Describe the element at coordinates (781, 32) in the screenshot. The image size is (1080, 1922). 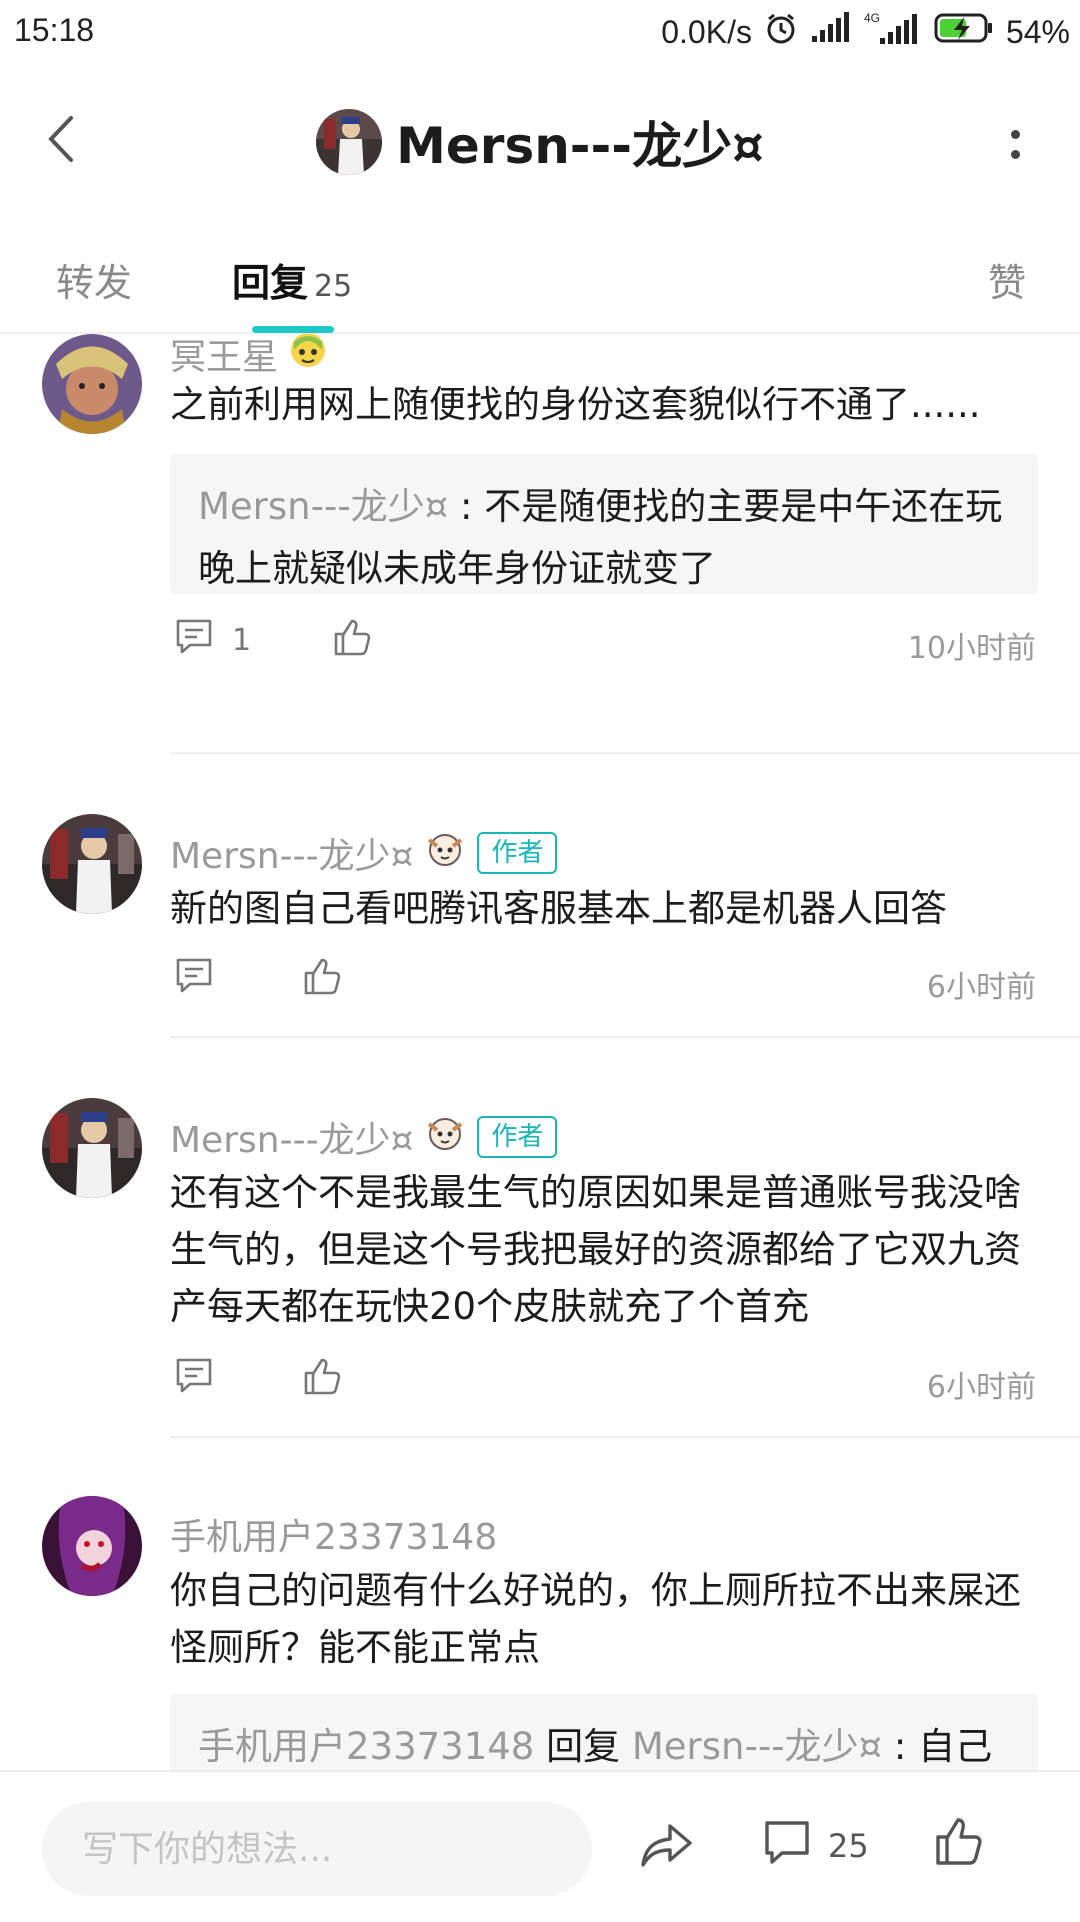
I see `alarm-icon` at that location.